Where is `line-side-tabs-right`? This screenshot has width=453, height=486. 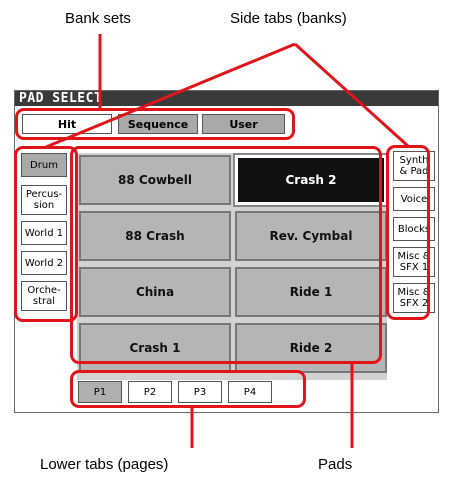
line-side-tabs-right is located at coordinates (351, 95).